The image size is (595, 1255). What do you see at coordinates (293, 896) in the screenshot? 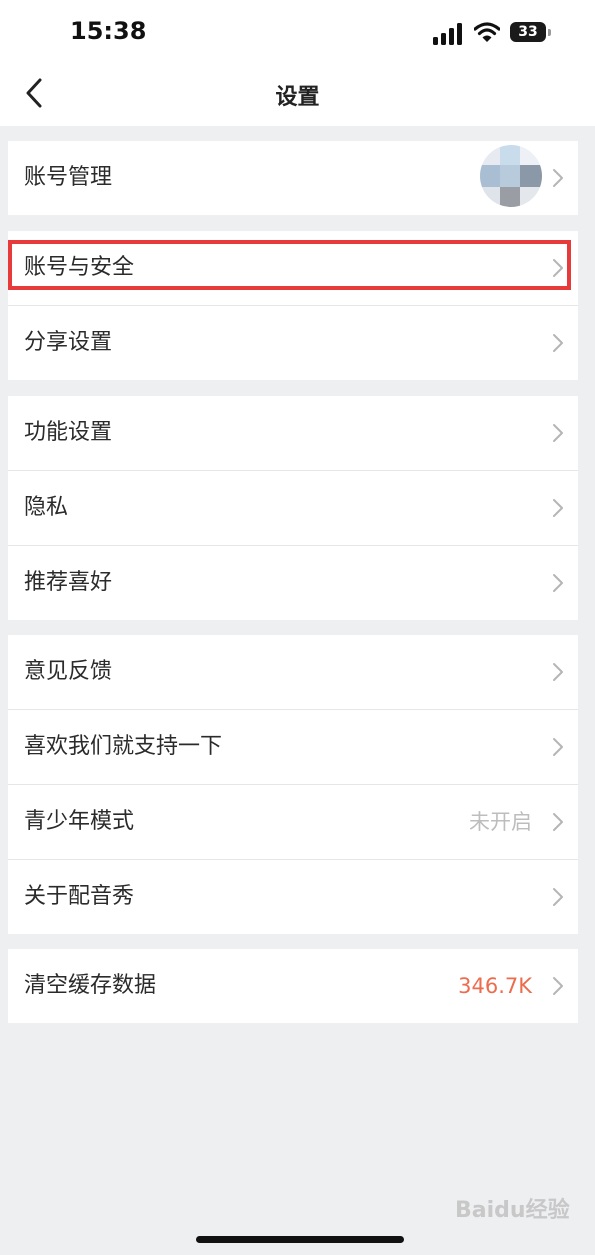
I see `row-about: 关于配音秀` at bounding box center [293, 896].